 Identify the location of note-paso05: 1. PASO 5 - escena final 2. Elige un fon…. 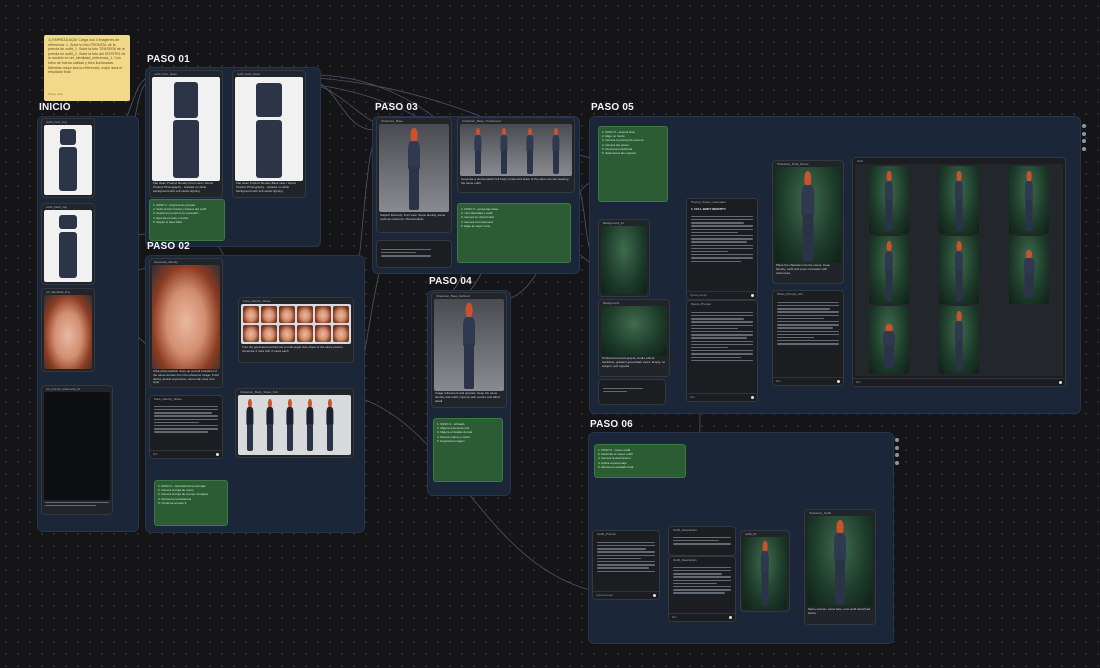
(633, 164).